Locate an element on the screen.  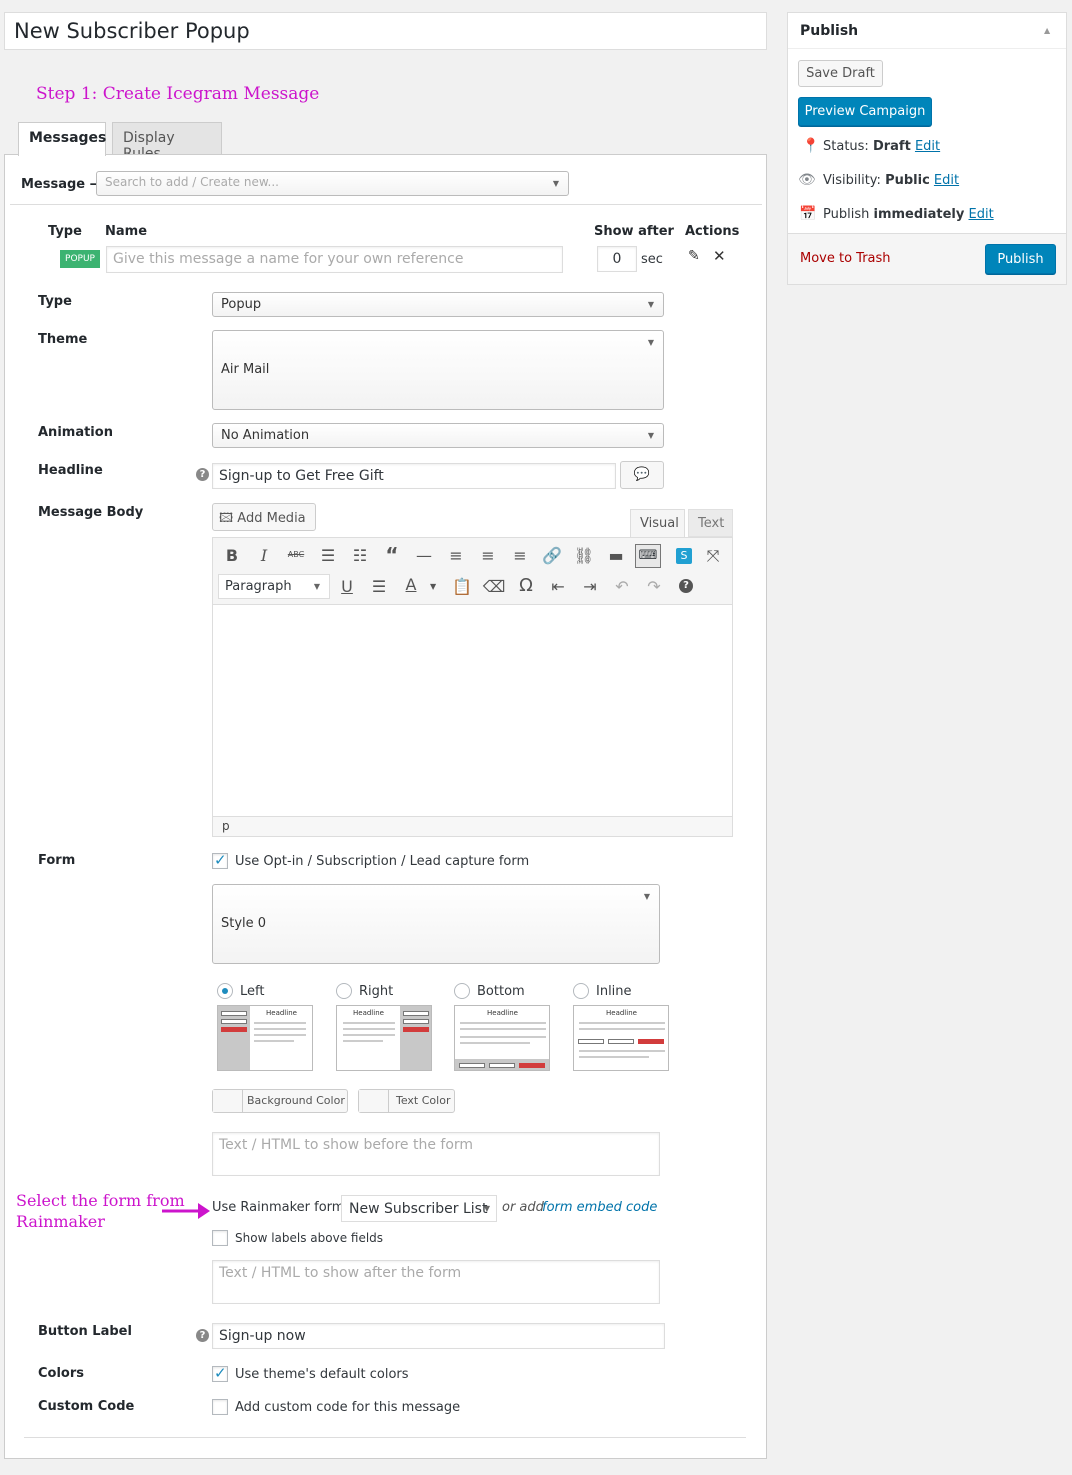
before-form-textarea: Text / HTML to show before the form is located at coordinates (436, 1154).